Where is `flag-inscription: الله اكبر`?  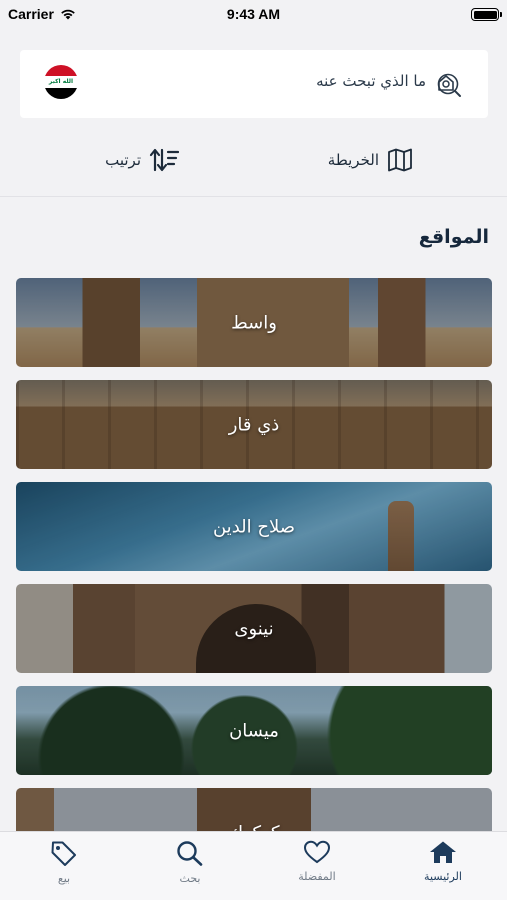
flag-inscription: الله اكبر is located at coordinates (61, 82).